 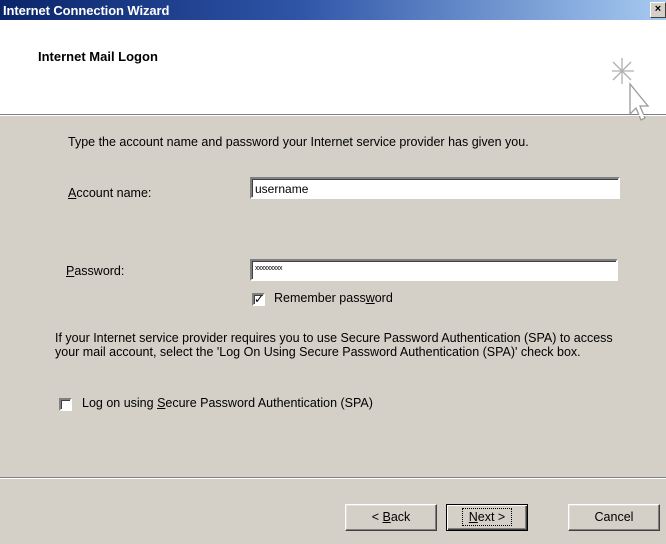 I want to click on back-rest: ack, so click(x=400, y=517).